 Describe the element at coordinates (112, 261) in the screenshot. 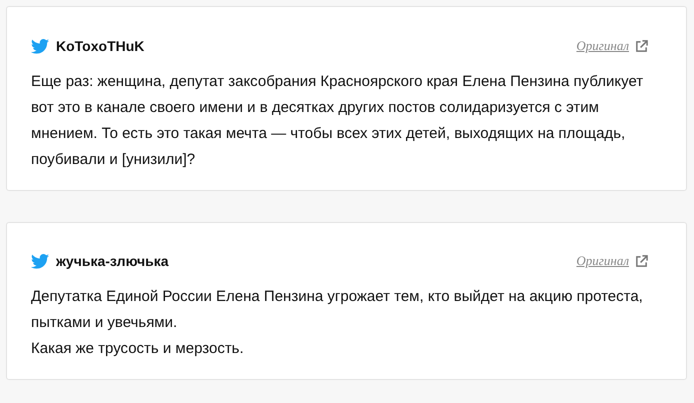

I see `author-name: жучька-злючька` at that location.